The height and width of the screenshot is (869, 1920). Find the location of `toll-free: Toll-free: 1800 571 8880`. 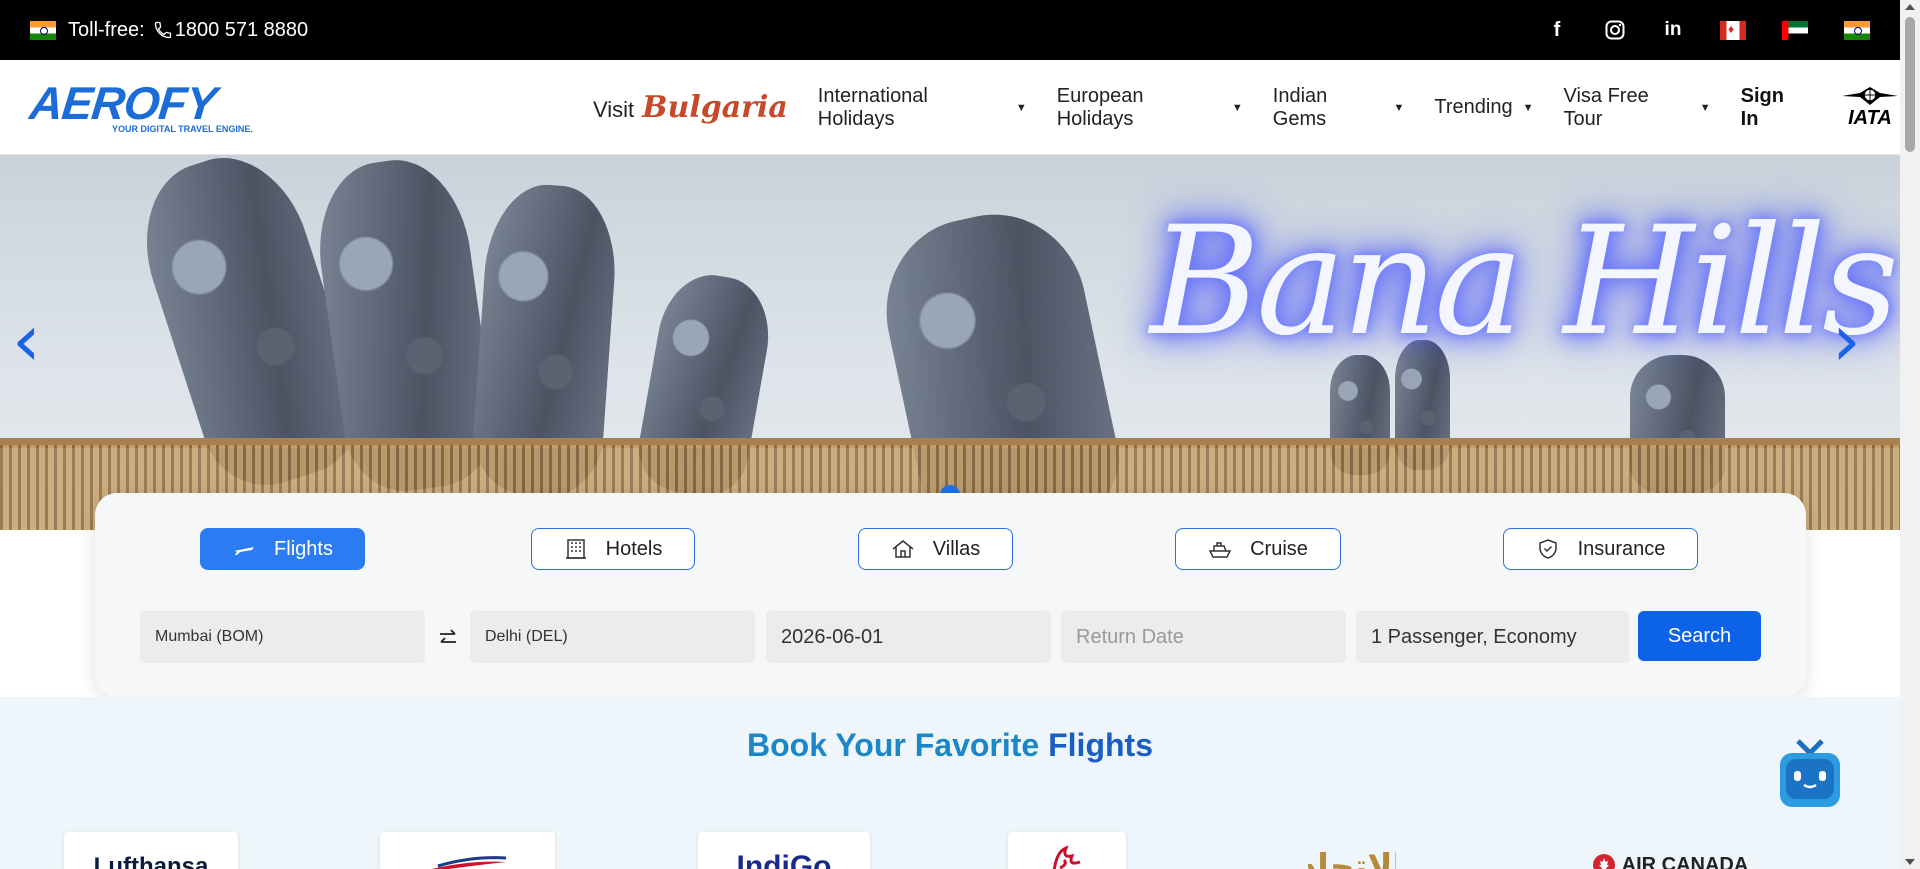

toll-free: Toll-free: 1800 571 8880 is located at coordinates (188, 30).